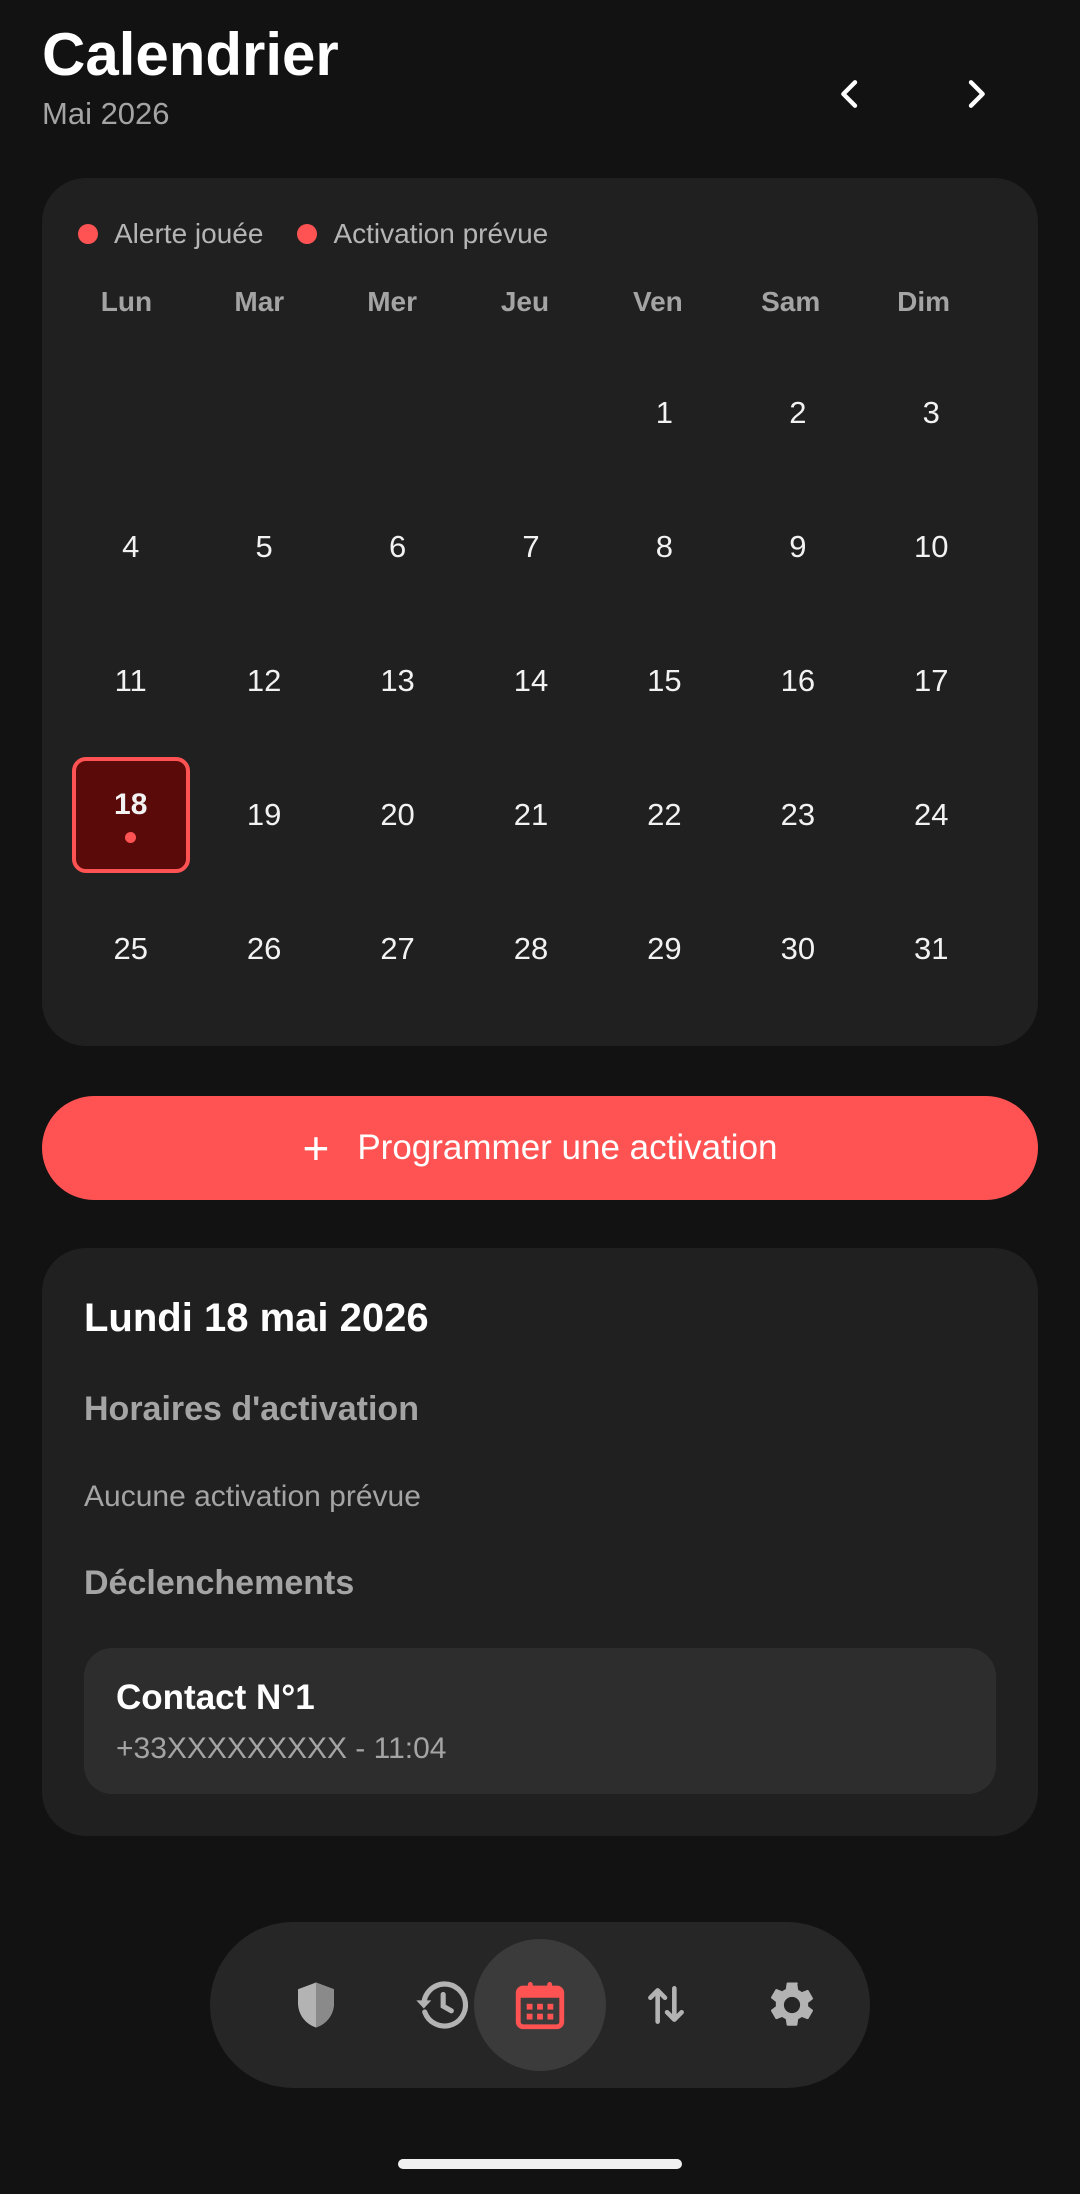 The width and height of the screenshot is (1080, 2194). I want to click on day-cell: 23, so click(797, 815).